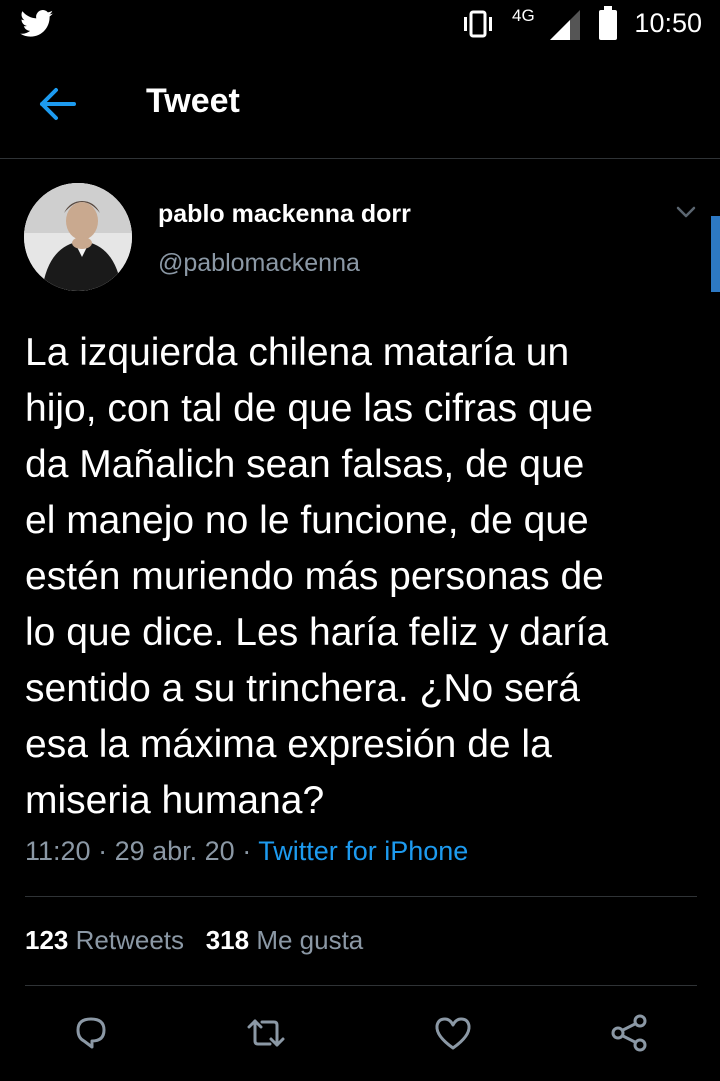 The height and width of the screenshot is (1081, 720). Describe the element at coordinates (47, 940) in the screenshot. I see `retweets-count: 123` at that location.